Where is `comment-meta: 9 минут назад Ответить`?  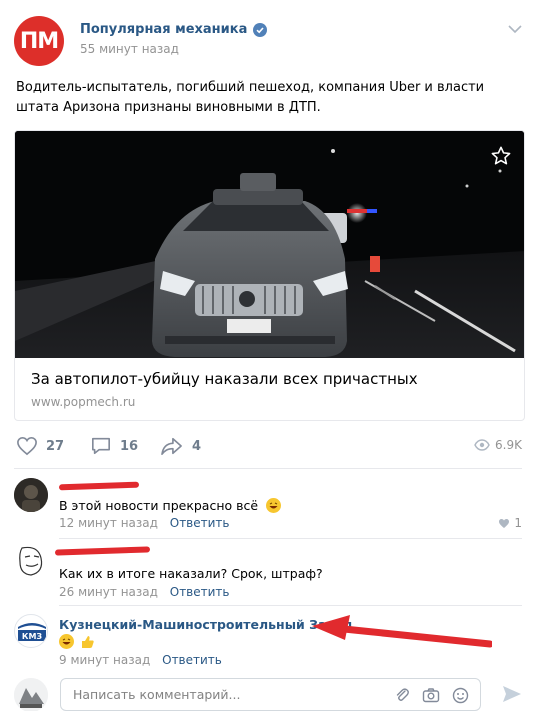 comment-meta: 9 минут назад Ответить is located at coordinates (140, 660).